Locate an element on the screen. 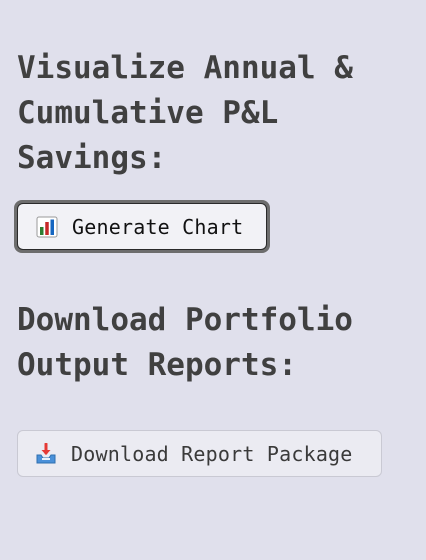 This screenshot has width=426, height=560. download-report-button-label: Download Report Package is located at coordinates (212, 453).